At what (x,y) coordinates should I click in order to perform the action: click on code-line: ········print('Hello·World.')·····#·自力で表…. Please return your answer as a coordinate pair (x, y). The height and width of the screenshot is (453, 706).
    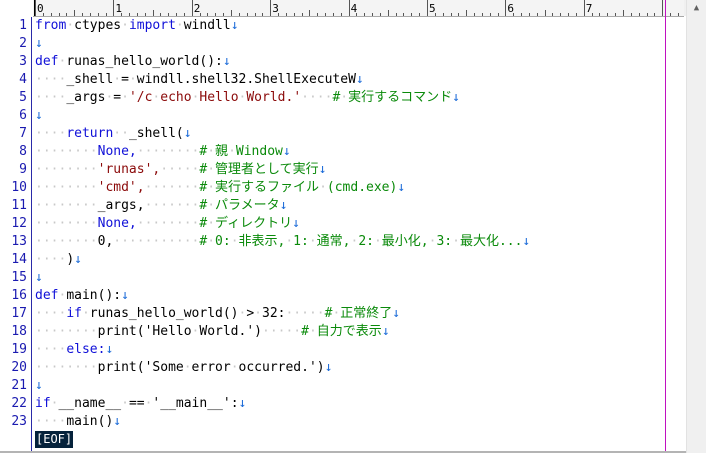
    Looking at the image, I should click on (212, 332).